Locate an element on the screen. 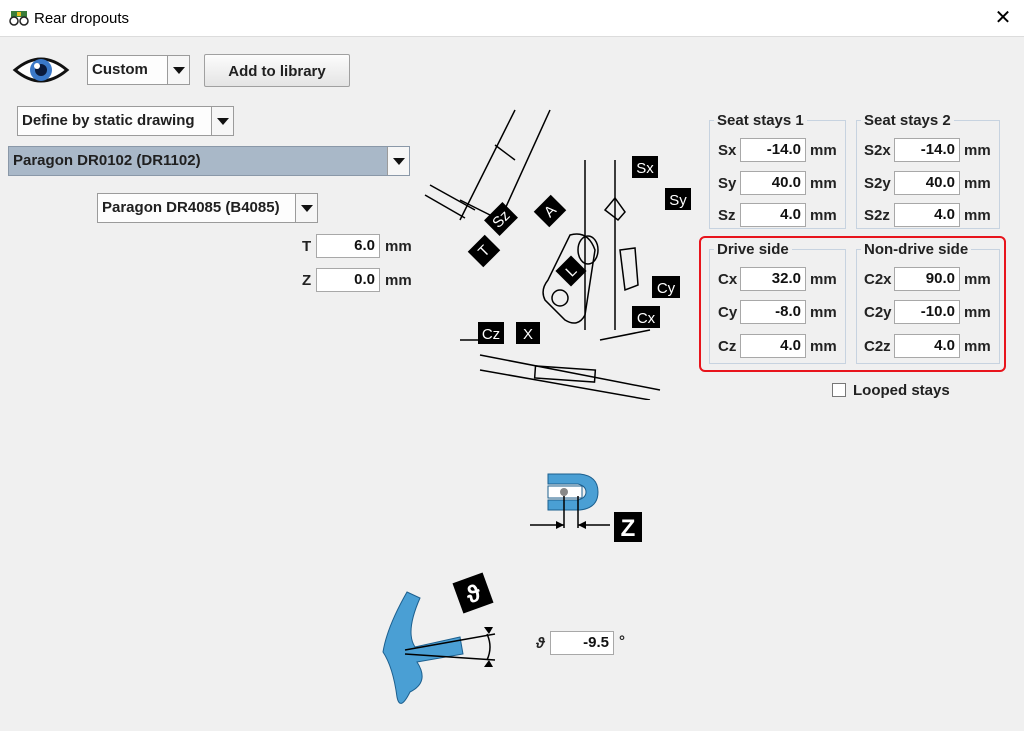 The height and width of the screenshot is (731, 1024). sy-label: Sy is located at coordinates (727, 183).